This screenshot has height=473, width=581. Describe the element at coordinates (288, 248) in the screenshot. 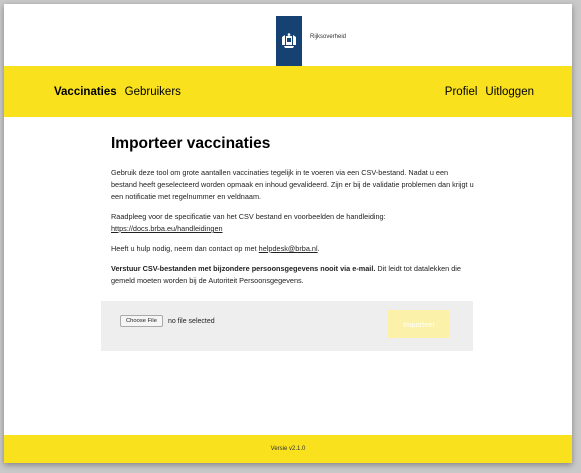

I see `helpdesk-email-link: helpdesk@brba.nl` at that location.